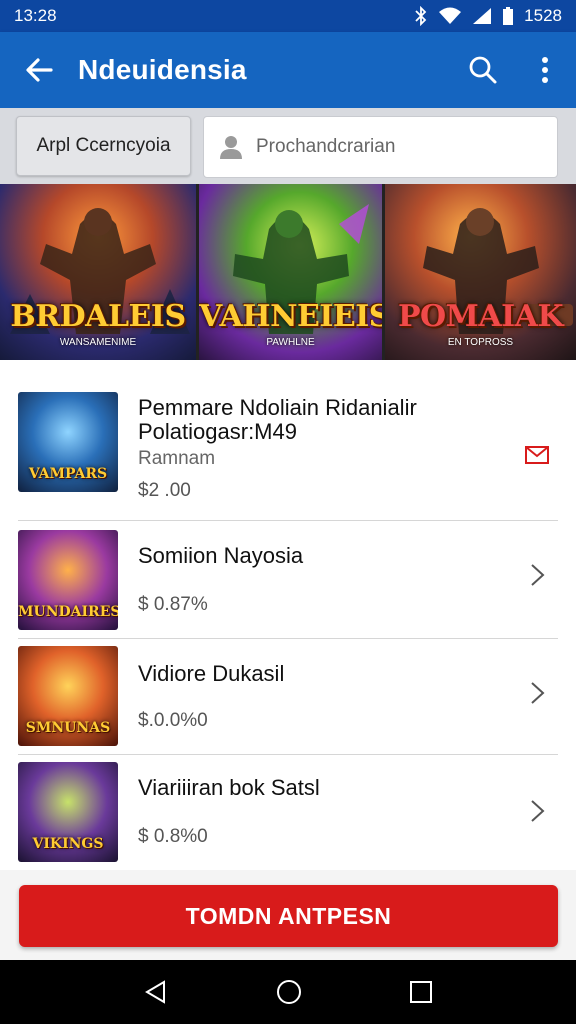  What do you see at coordinates (277, 407) in the screenshot?
I see `item-name: Pemmare Ndoliain Ridanialir` at bounding box center [277, 407].